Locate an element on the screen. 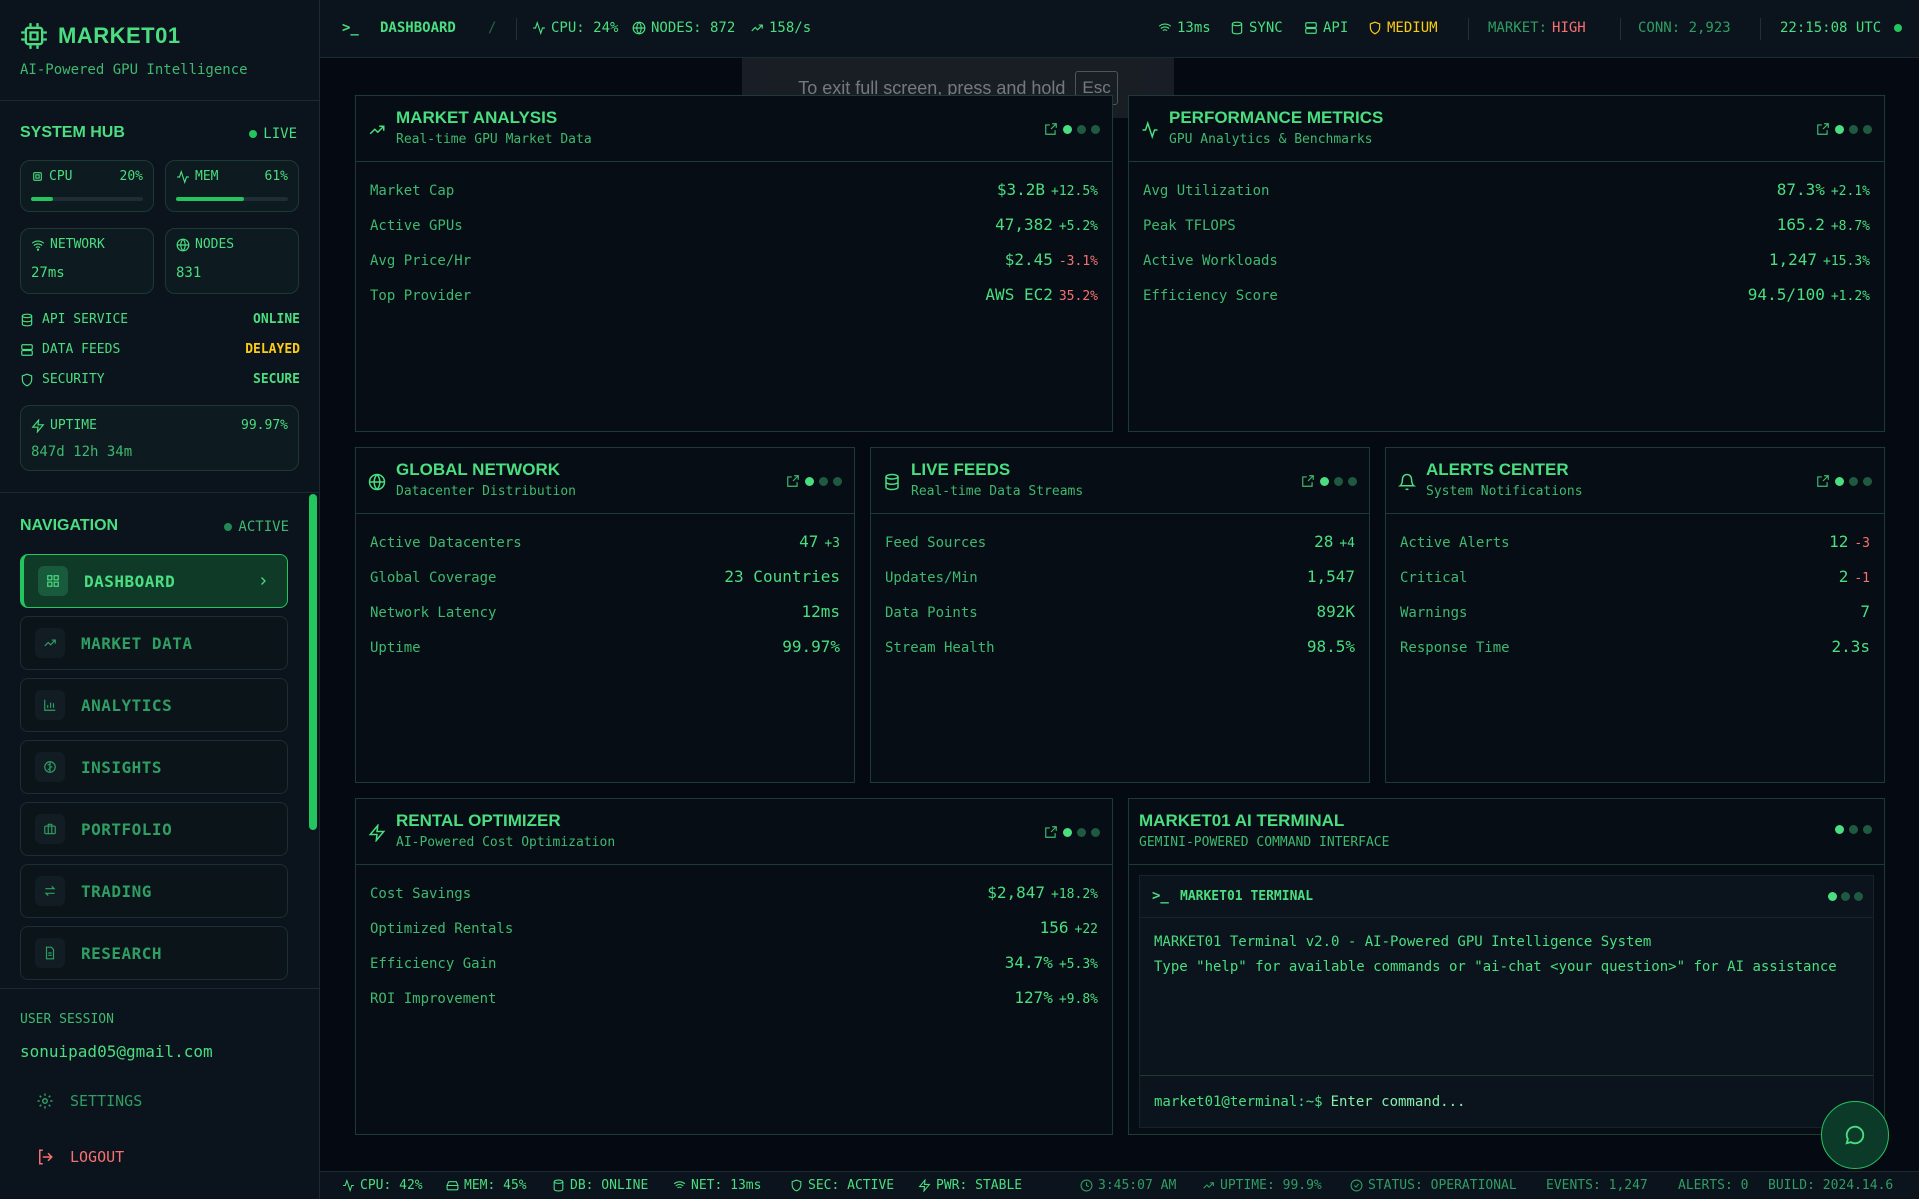  top-api: API is located at coordinates (1326, 28).